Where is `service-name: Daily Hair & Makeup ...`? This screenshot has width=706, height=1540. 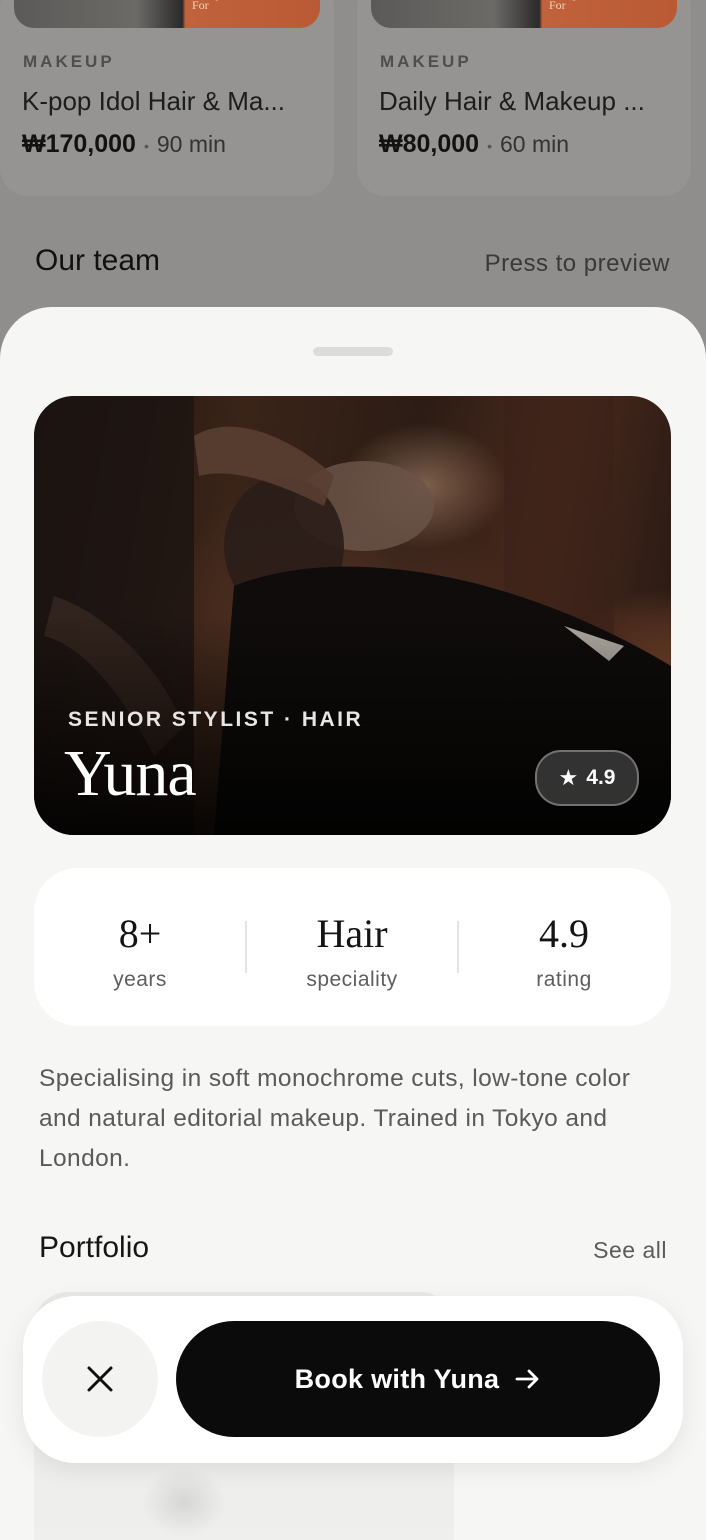
service-name: Daily Hair & Makeup ... is located at coordinates (512, 101).